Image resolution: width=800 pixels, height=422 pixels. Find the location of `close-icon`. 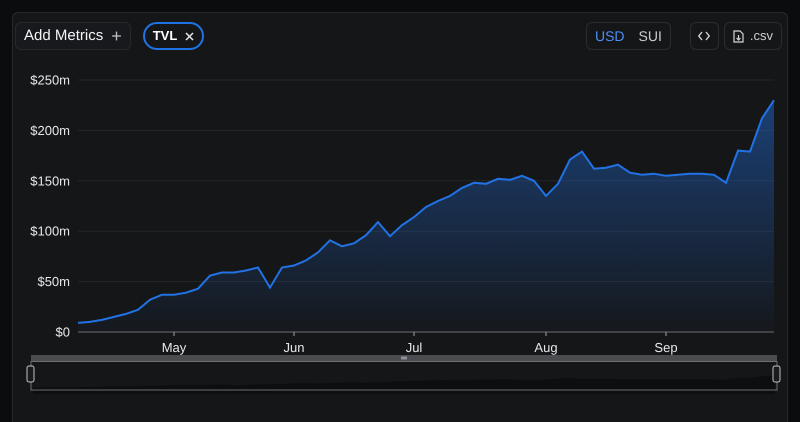

close-icon is located at coordinates (189, 36).